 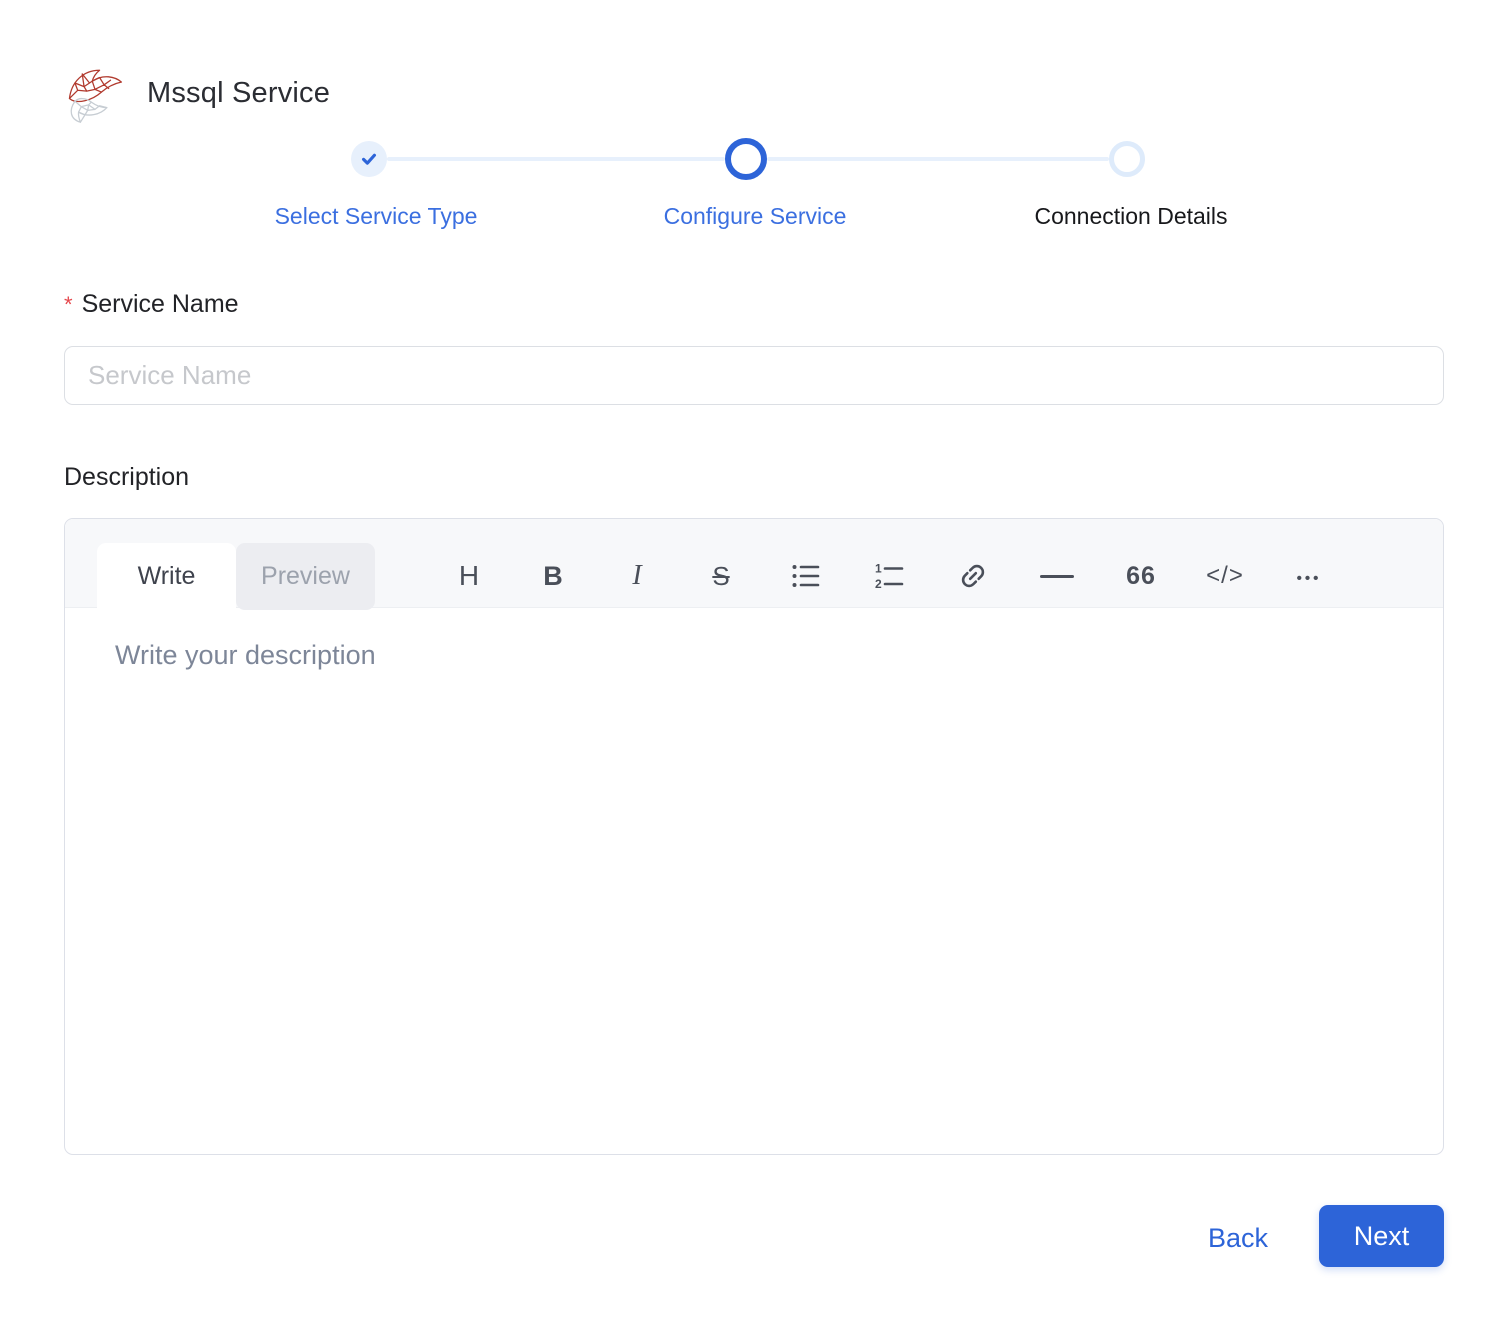 I want to click on editor-toolbar-bar: Write Preview H B I S 1 2 66 </> •••, so click(x=754, y=564).